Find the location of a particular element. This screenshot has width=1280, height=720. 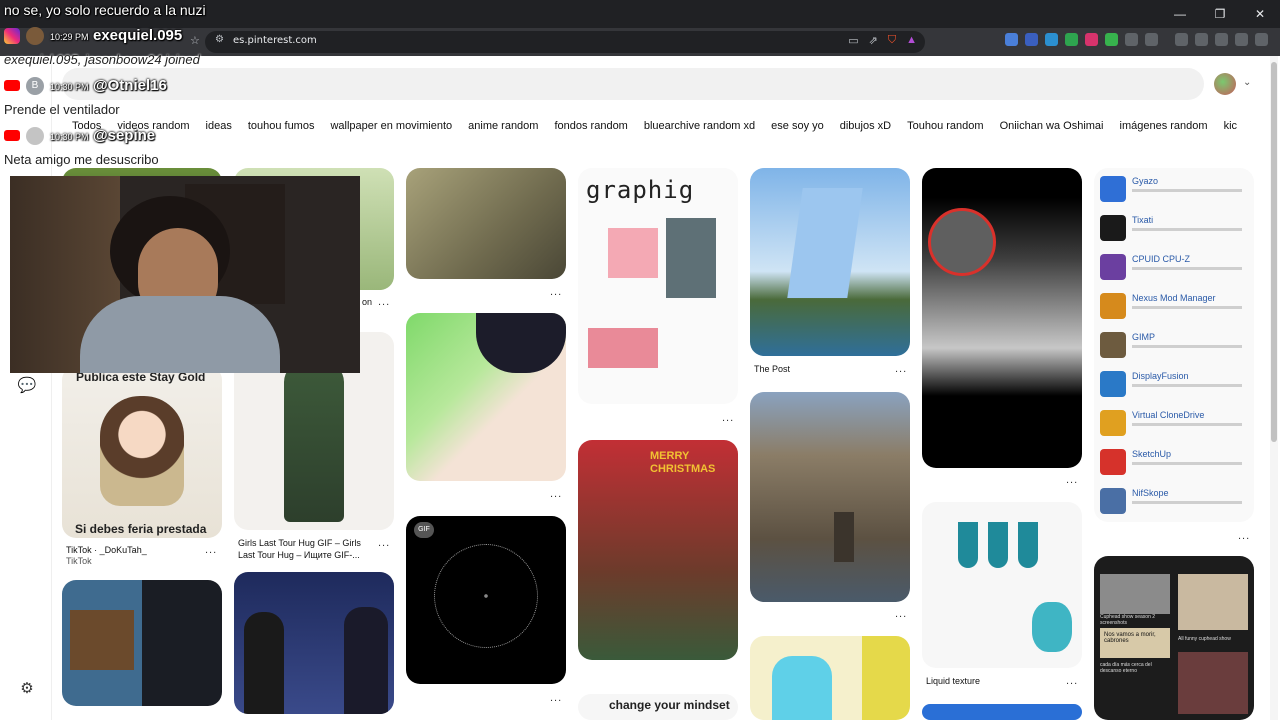

menu-icon is located at coordinates (1261, 39).